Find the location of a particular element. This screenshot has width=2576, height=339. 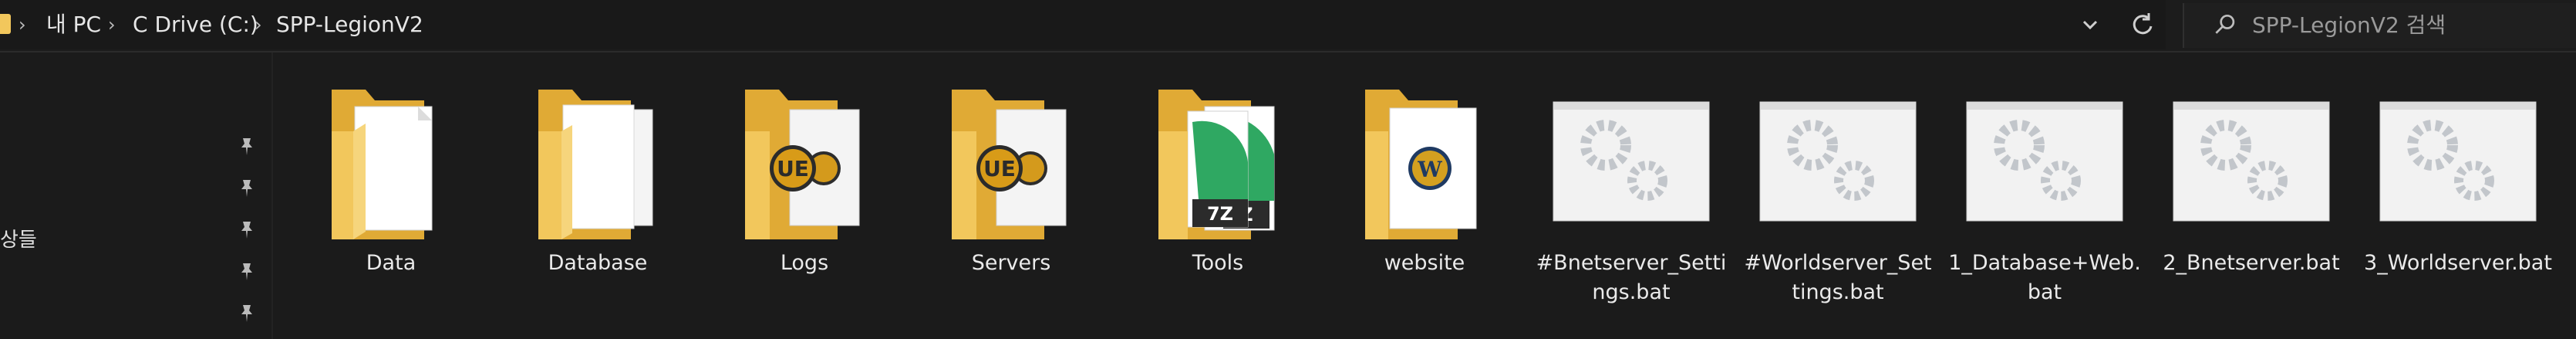

search-box: SPP-LegionV2 검색 is located at coordinates (2379, 25).